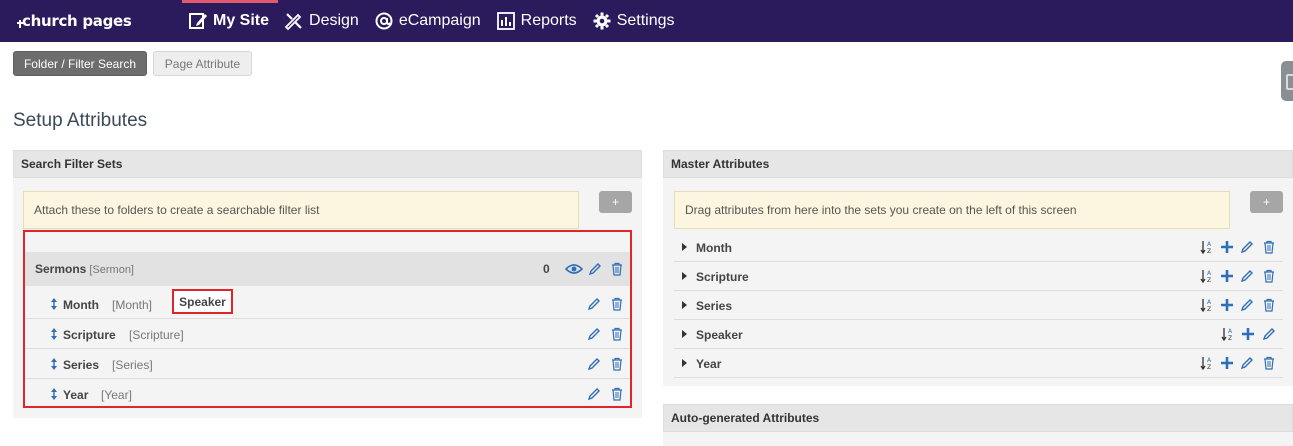  Describe the element at coordinates (505, 21) in the screenshot. I see `bar-chart-icon` at that location.